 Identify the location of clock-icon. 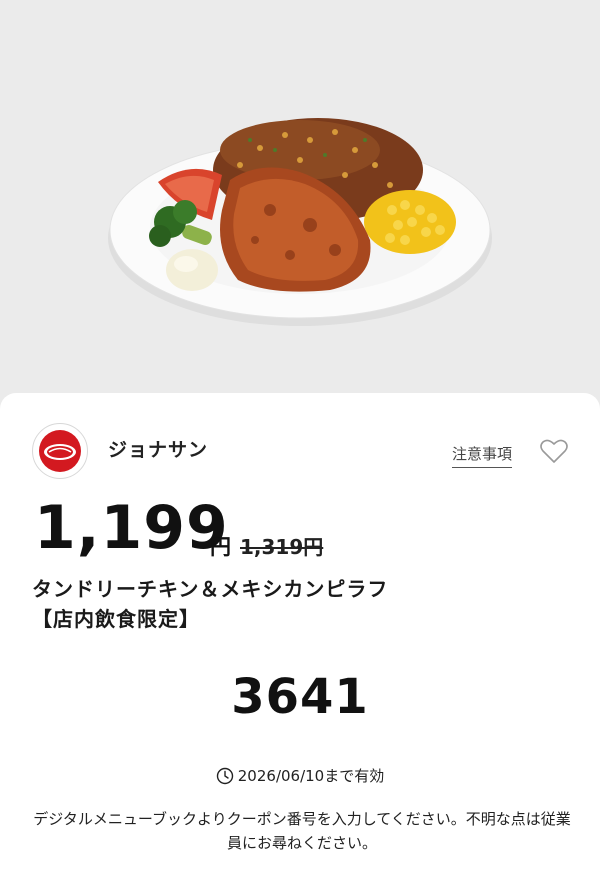
(224, 776).